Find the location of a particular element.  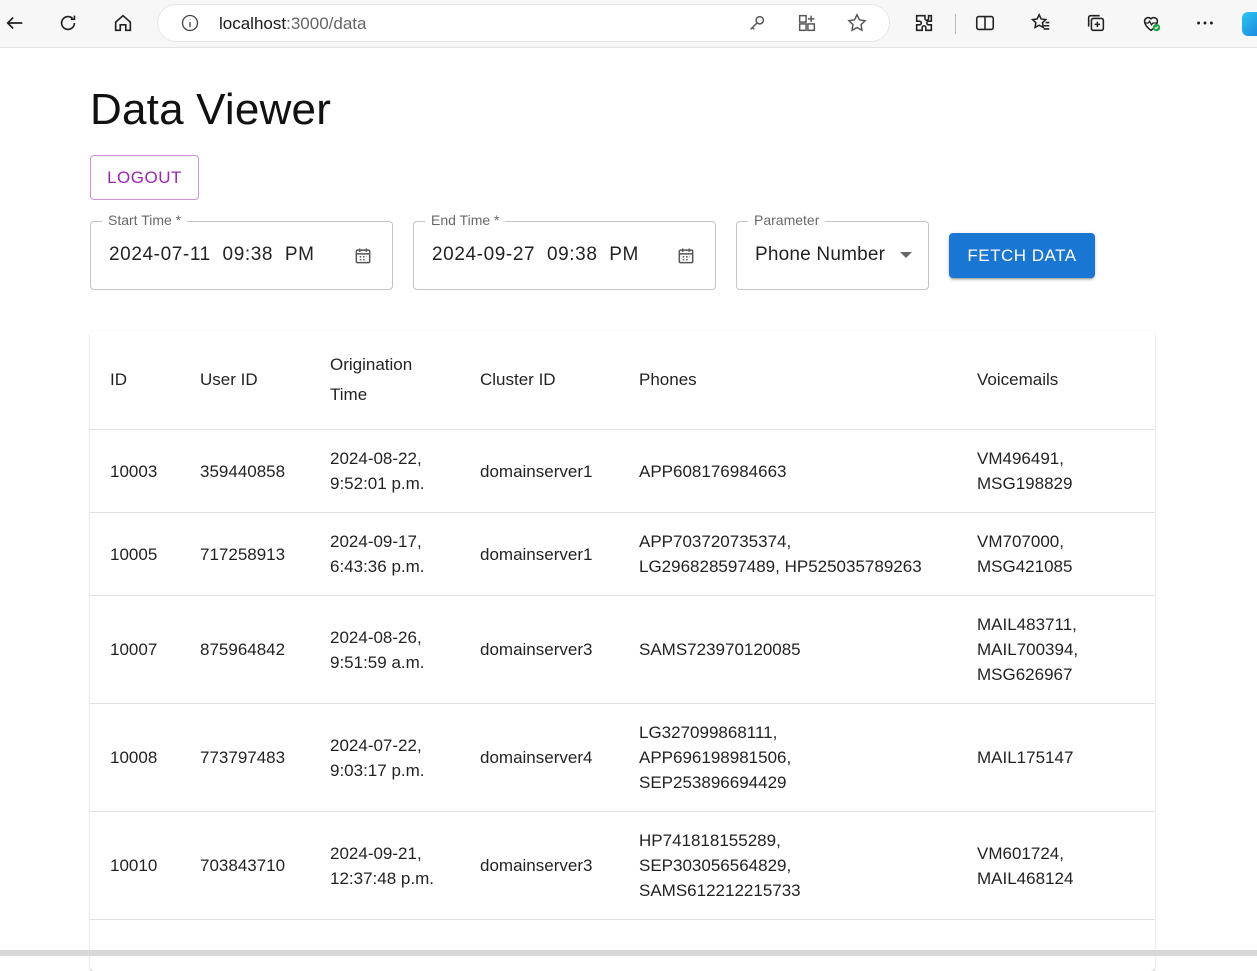

cell-id: 10008 is located at coordinates (135, 757).